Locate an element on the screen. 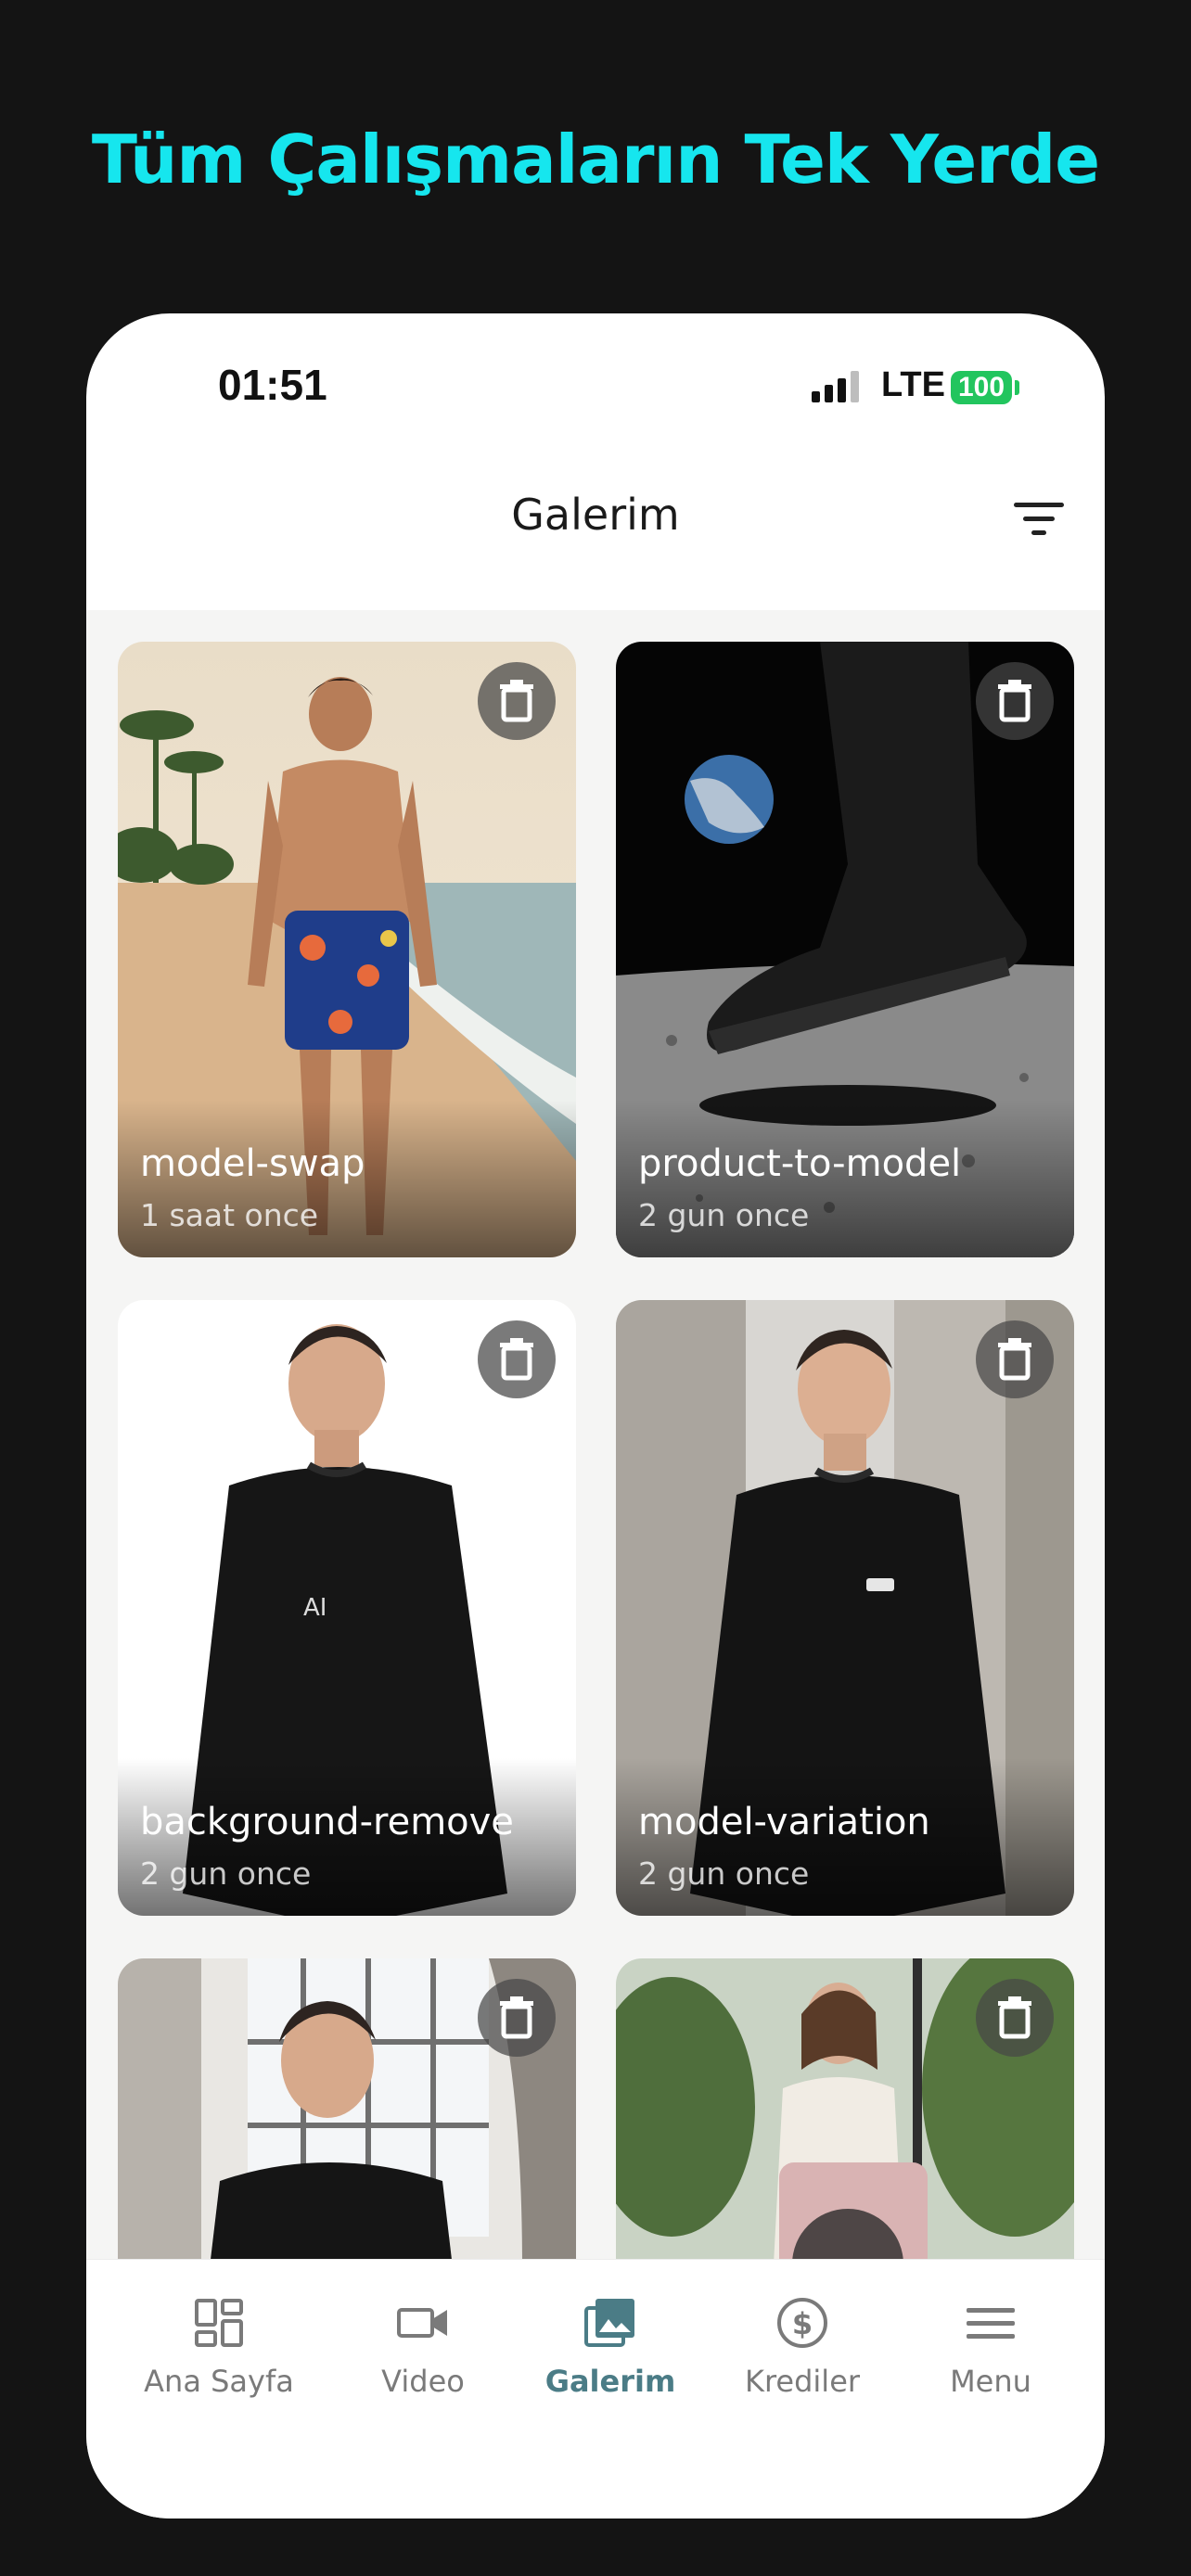 The height and width of the screenshot is (2576, 1191). tab-label: Ana Sayfa is located at coordinates (219, 2381).